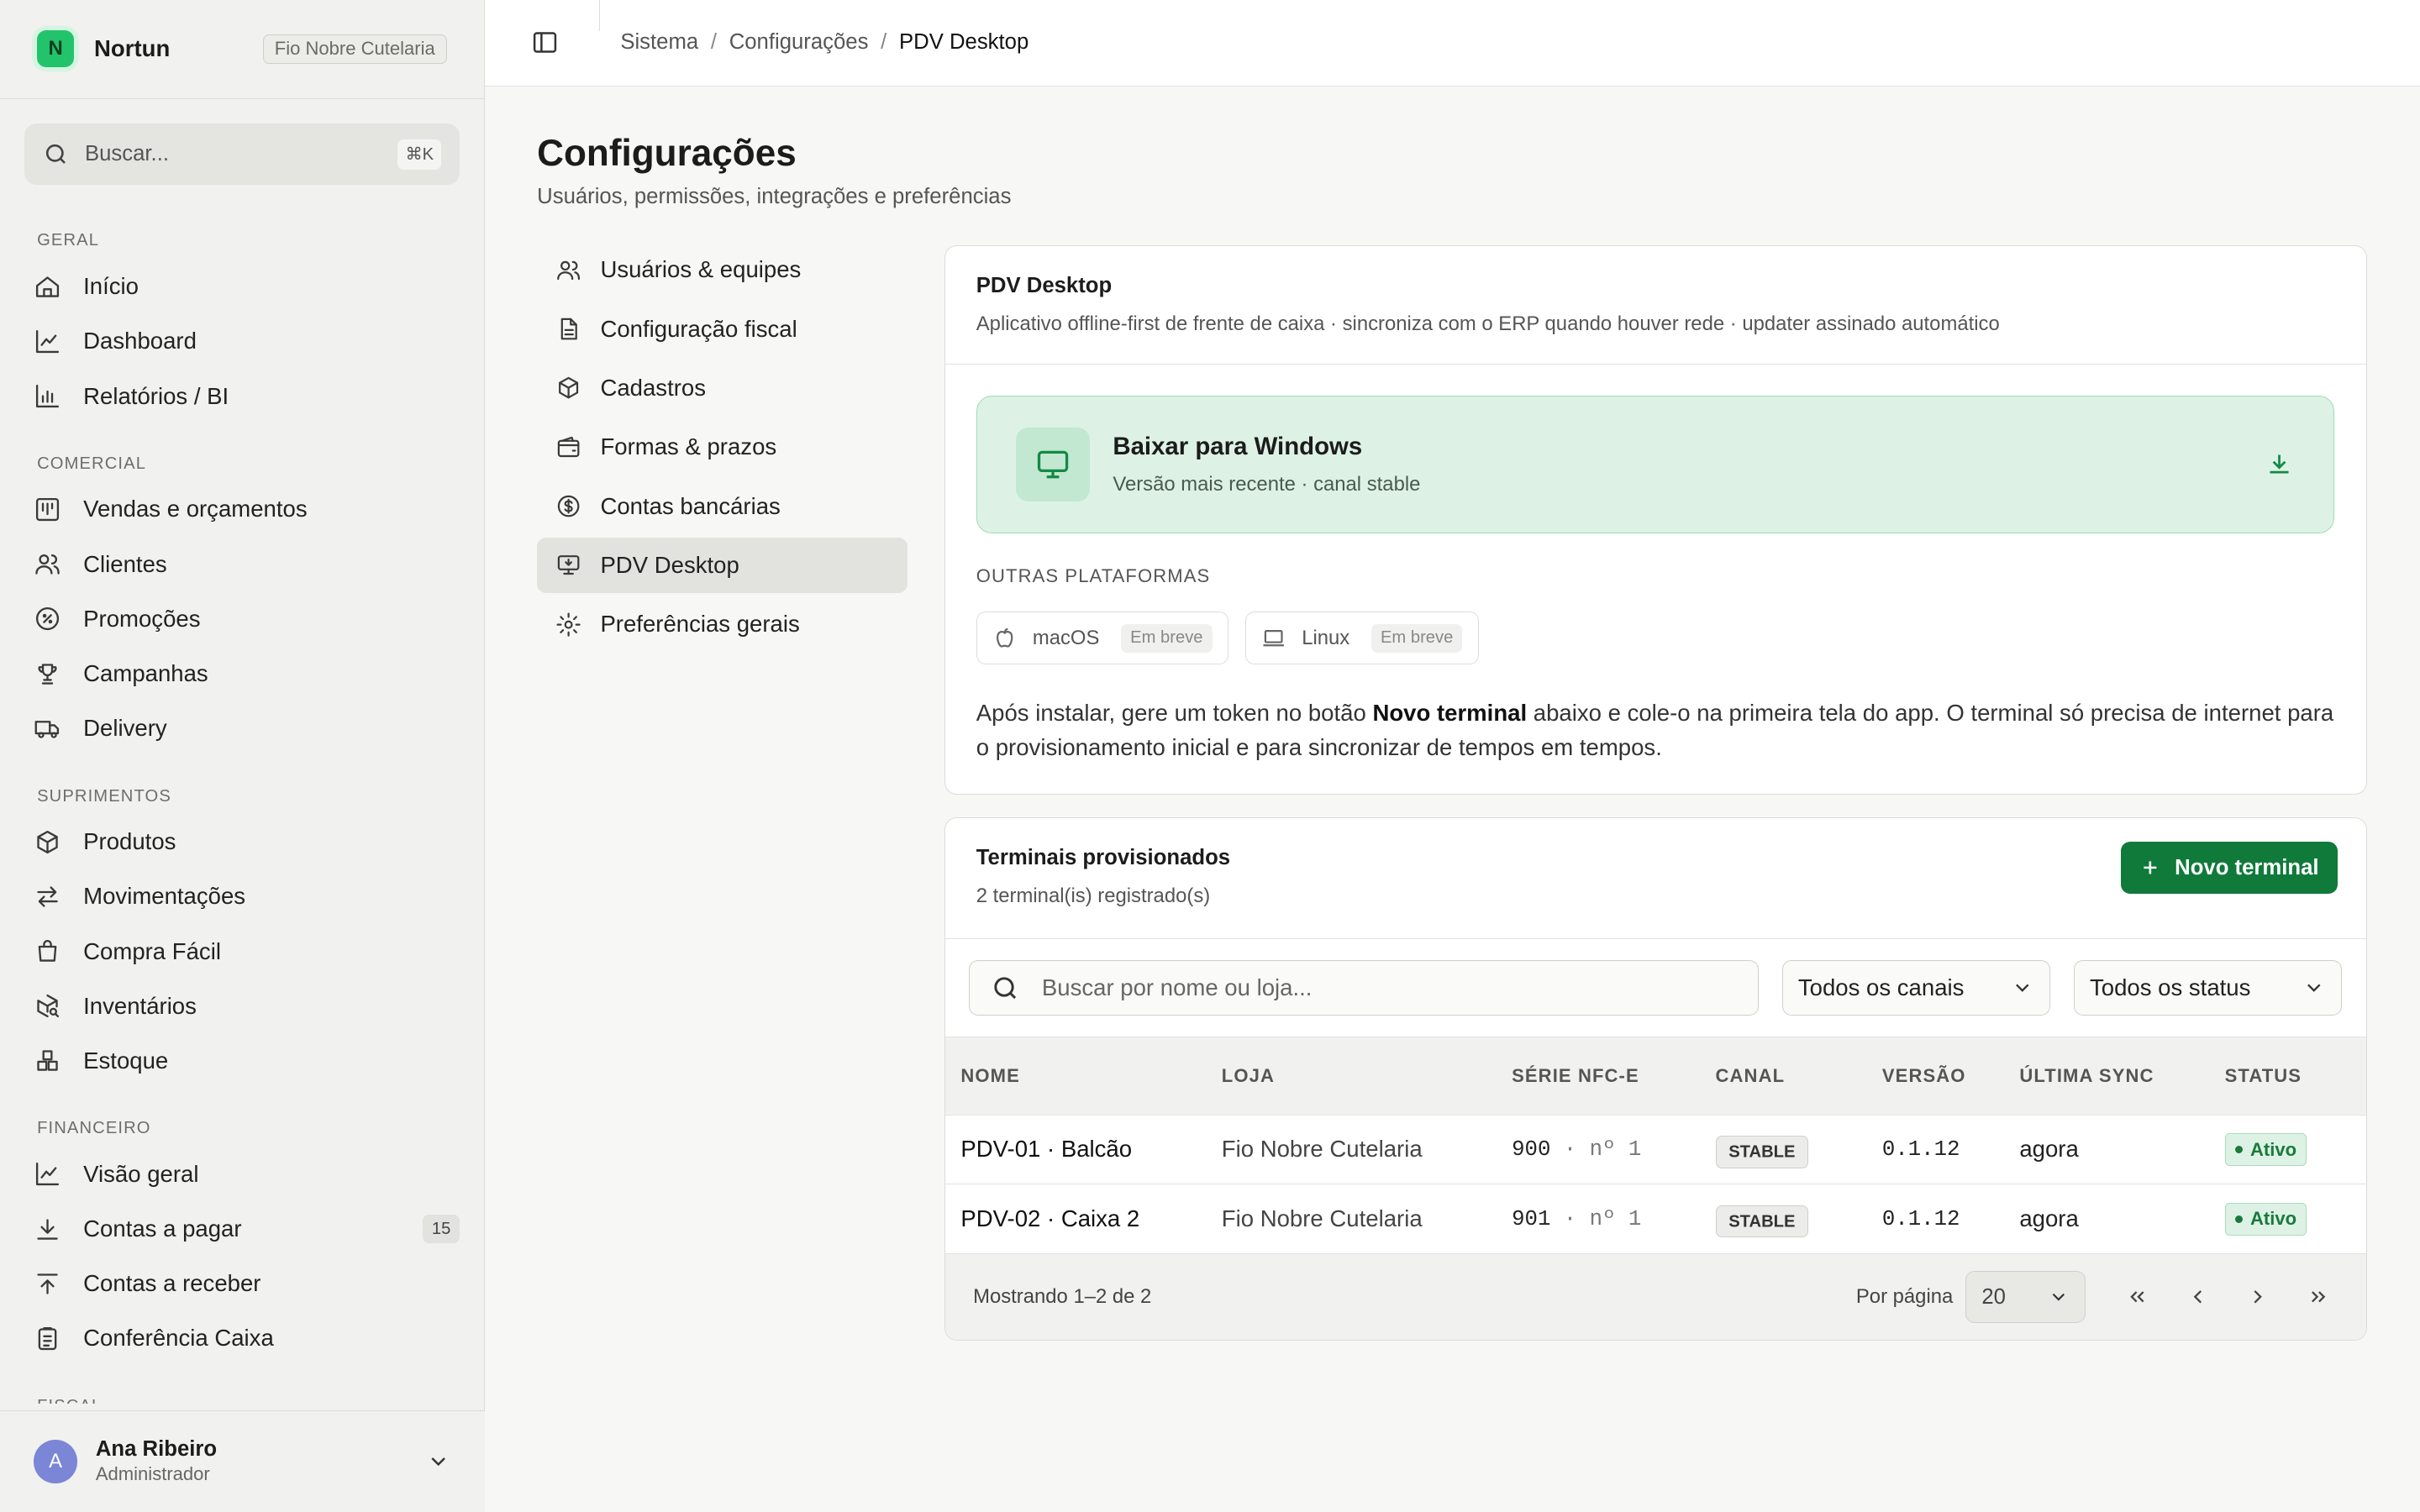  I want to click on global-search: Buscar... ⌘K, so click(242, 154).